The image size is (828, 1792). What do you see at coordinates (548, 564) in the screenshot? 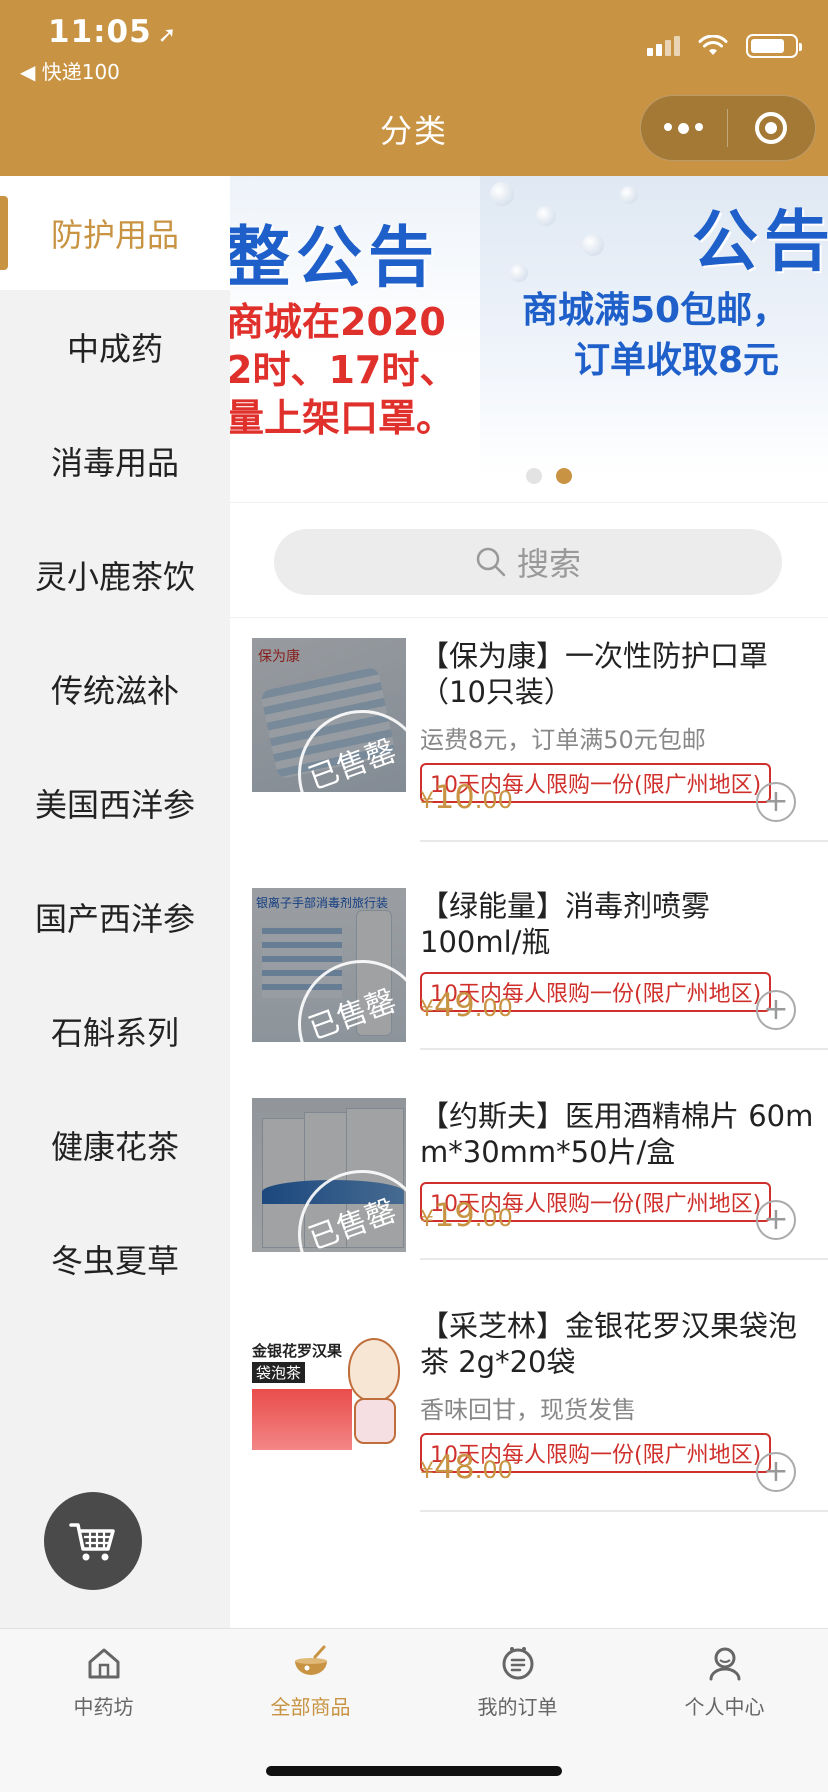
I see `search-placeholder: 搜索` at bounding box center [548, 564].